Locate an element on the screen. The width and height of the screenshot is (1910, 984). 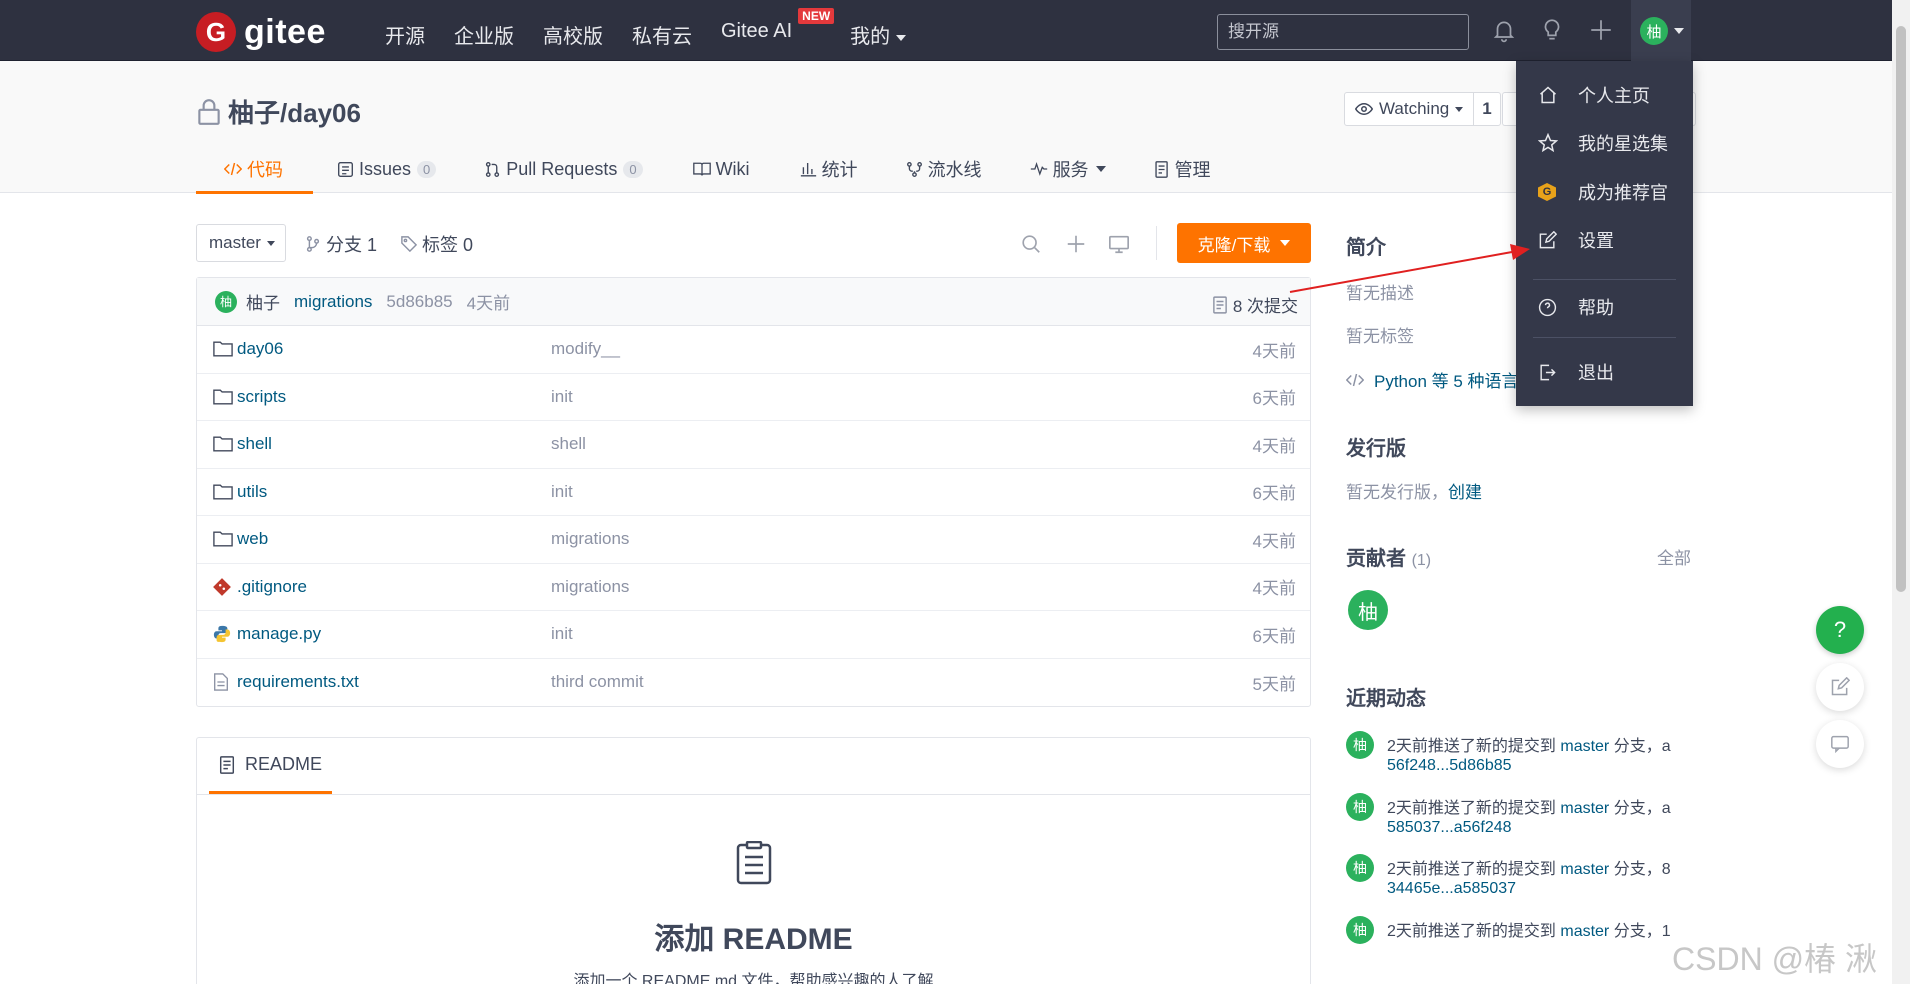
bell-icon is located at coordinates (1504, 30).